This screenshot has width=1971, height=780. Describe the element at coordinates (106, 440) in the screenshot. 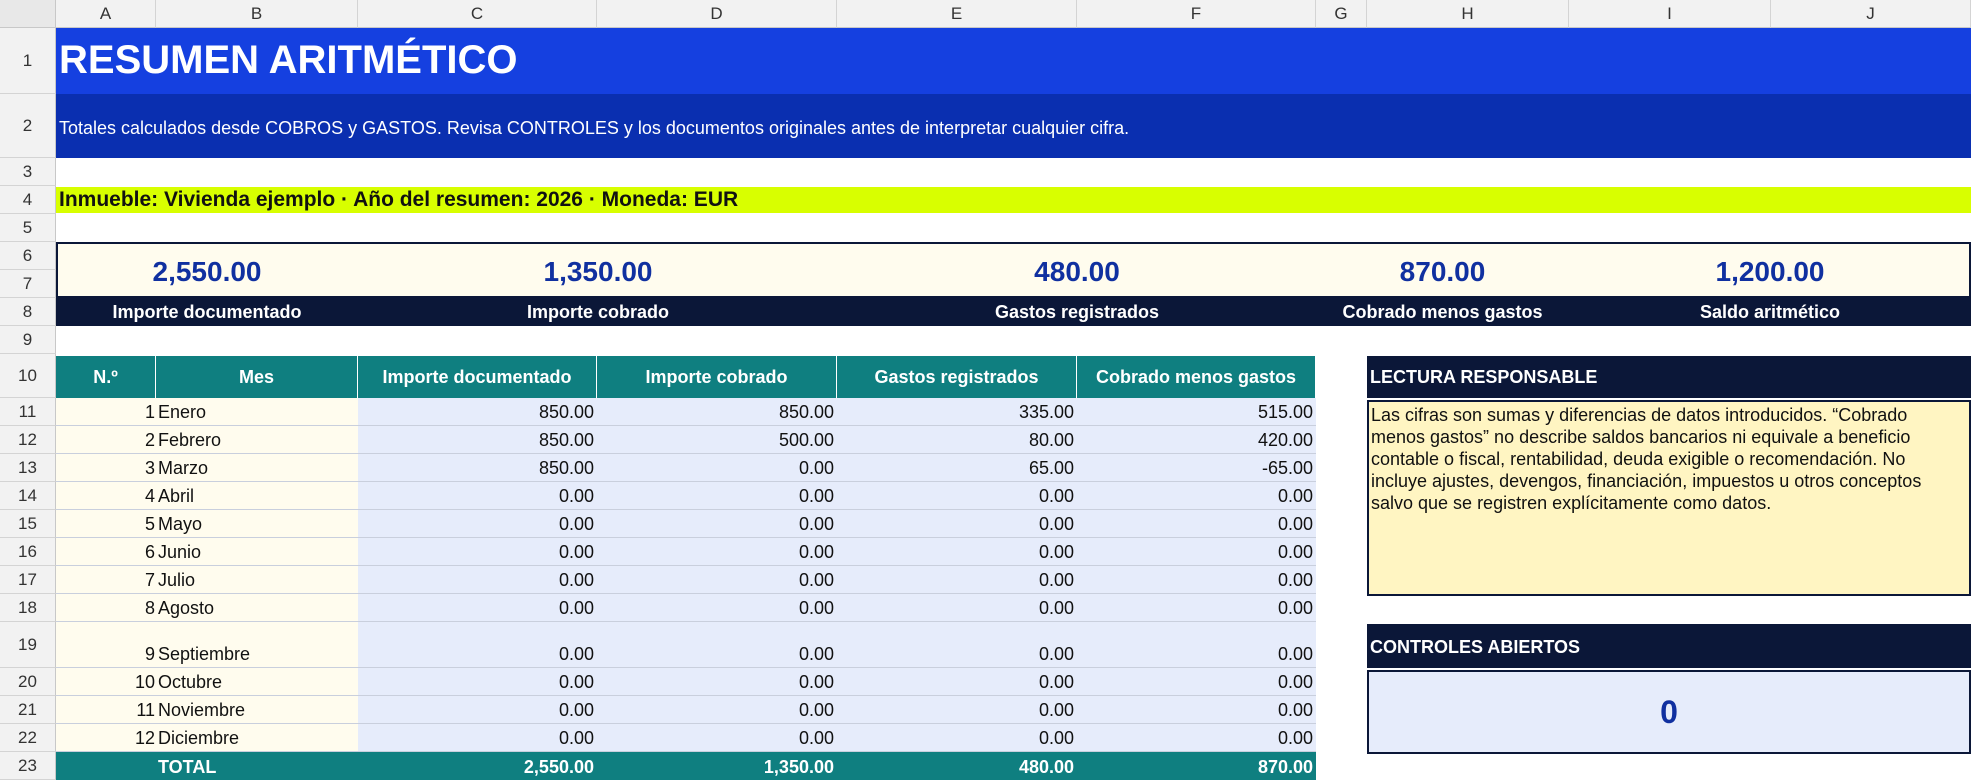

I see `month-number: 2` at that location.